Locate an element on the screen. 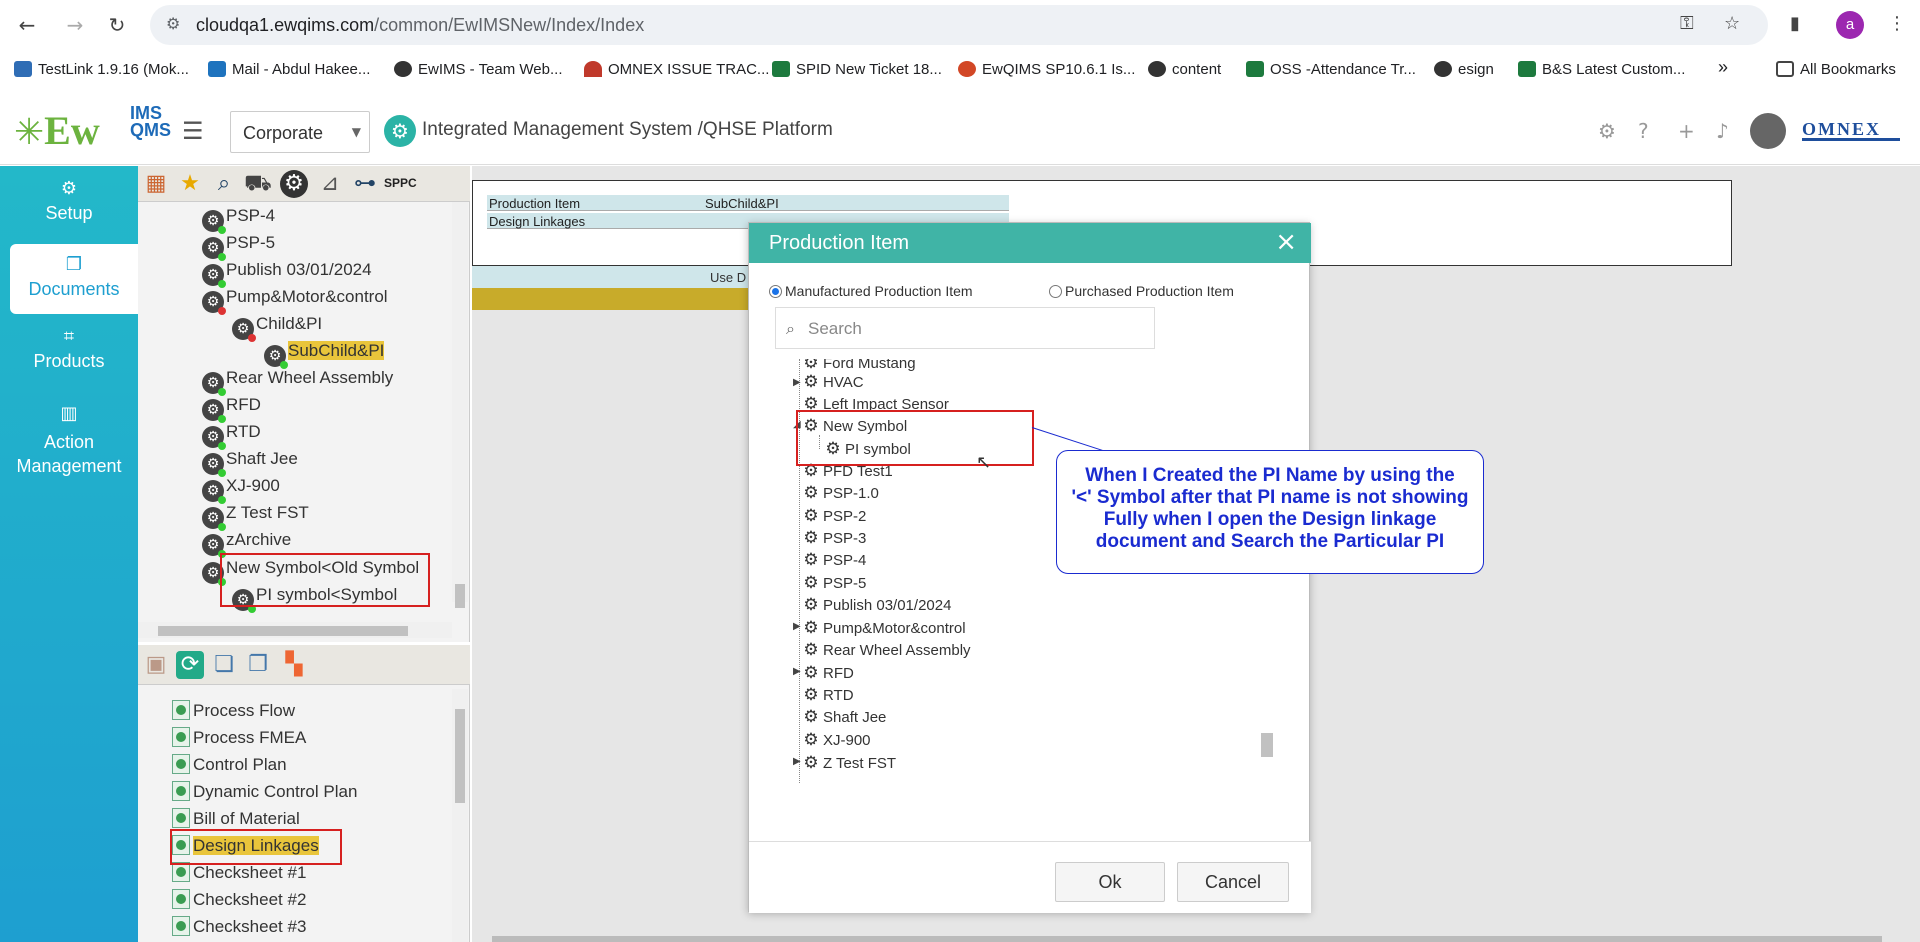 This screenshot has height=942, width=1920. sppc-button: SPPC is located at coordinates (400, 183).